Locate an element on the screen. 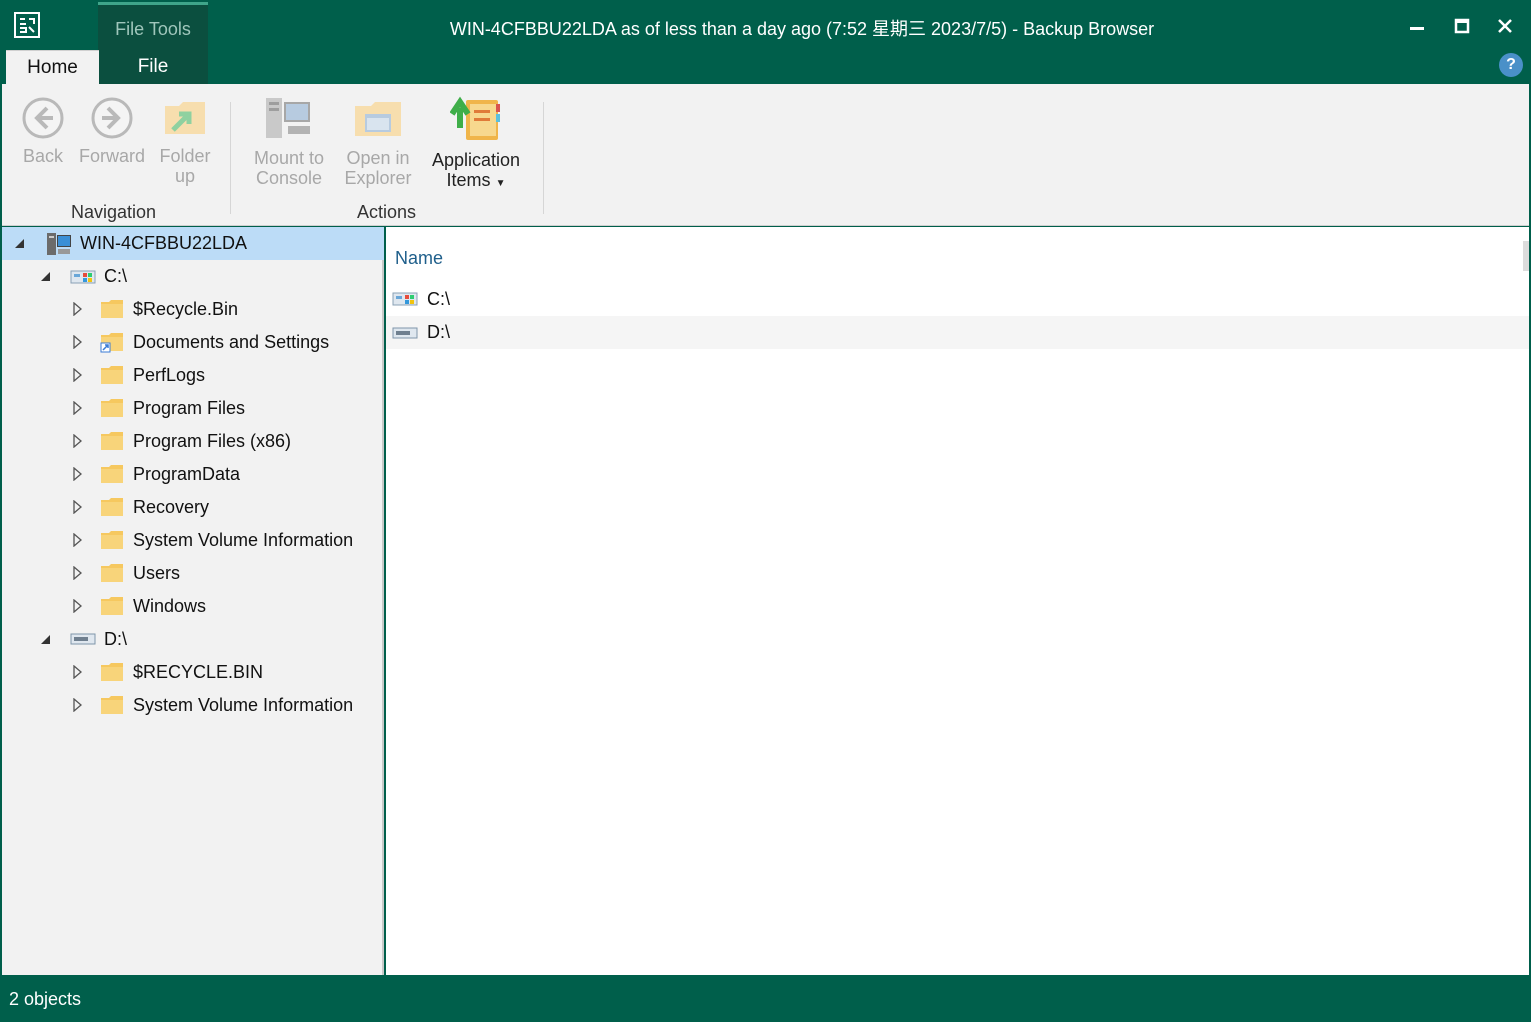  application-items-icon is located at coordinates (475, 118).